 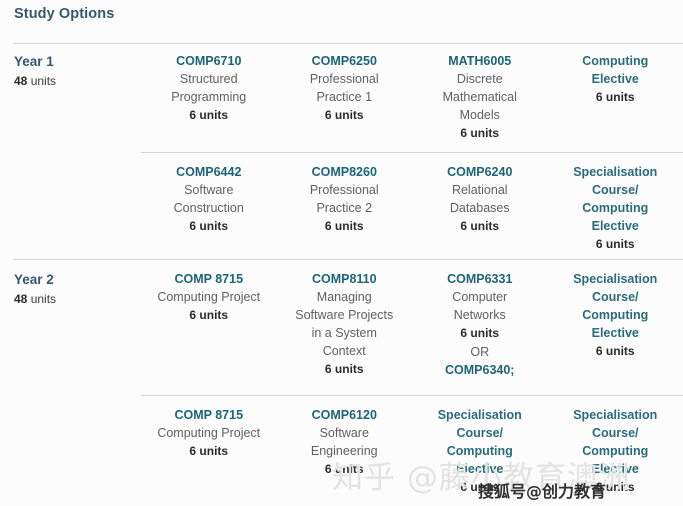 What do you see at coordinates (345, 442) in the screenshot?
I see `course-cell: COMP6120 Software Engineering 6 units` at bounding box center [345, 442].